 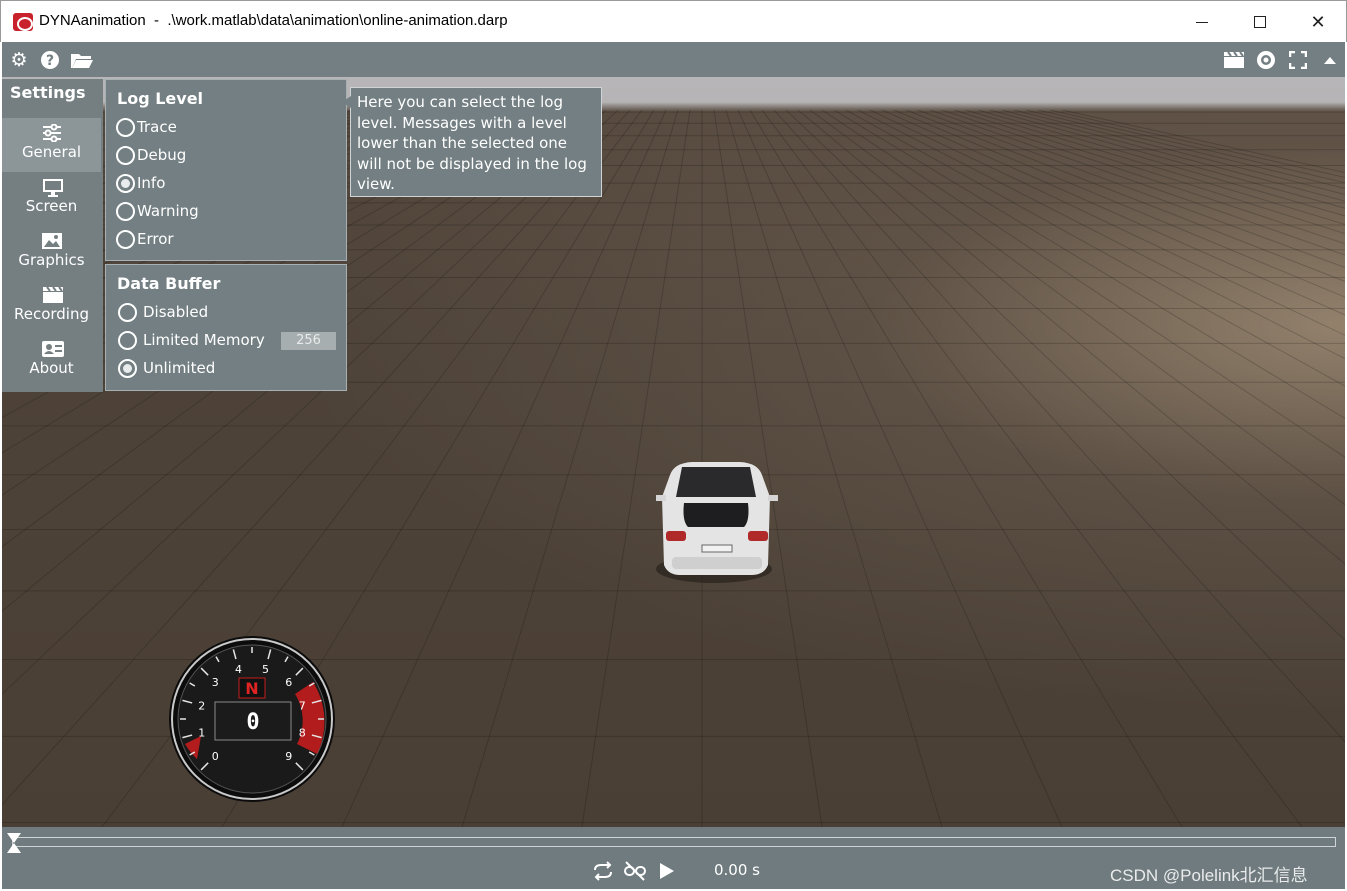 I want to click on radio-label: Info, so click(x=151, y=183).